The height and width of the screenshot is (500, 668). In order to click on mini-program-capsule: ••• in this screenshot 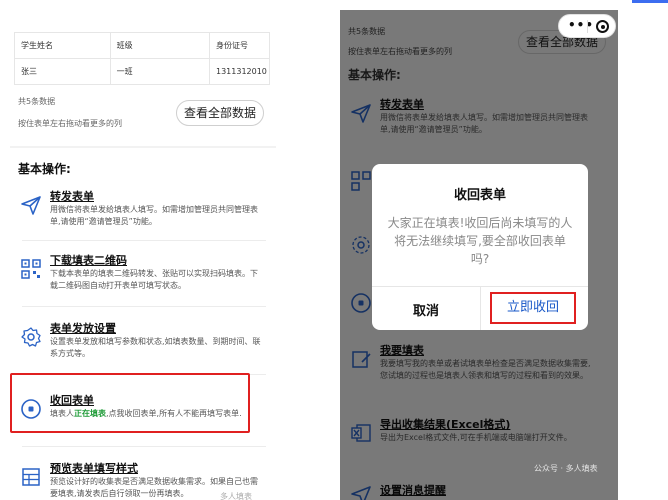, I will do `click(587, 26)`.